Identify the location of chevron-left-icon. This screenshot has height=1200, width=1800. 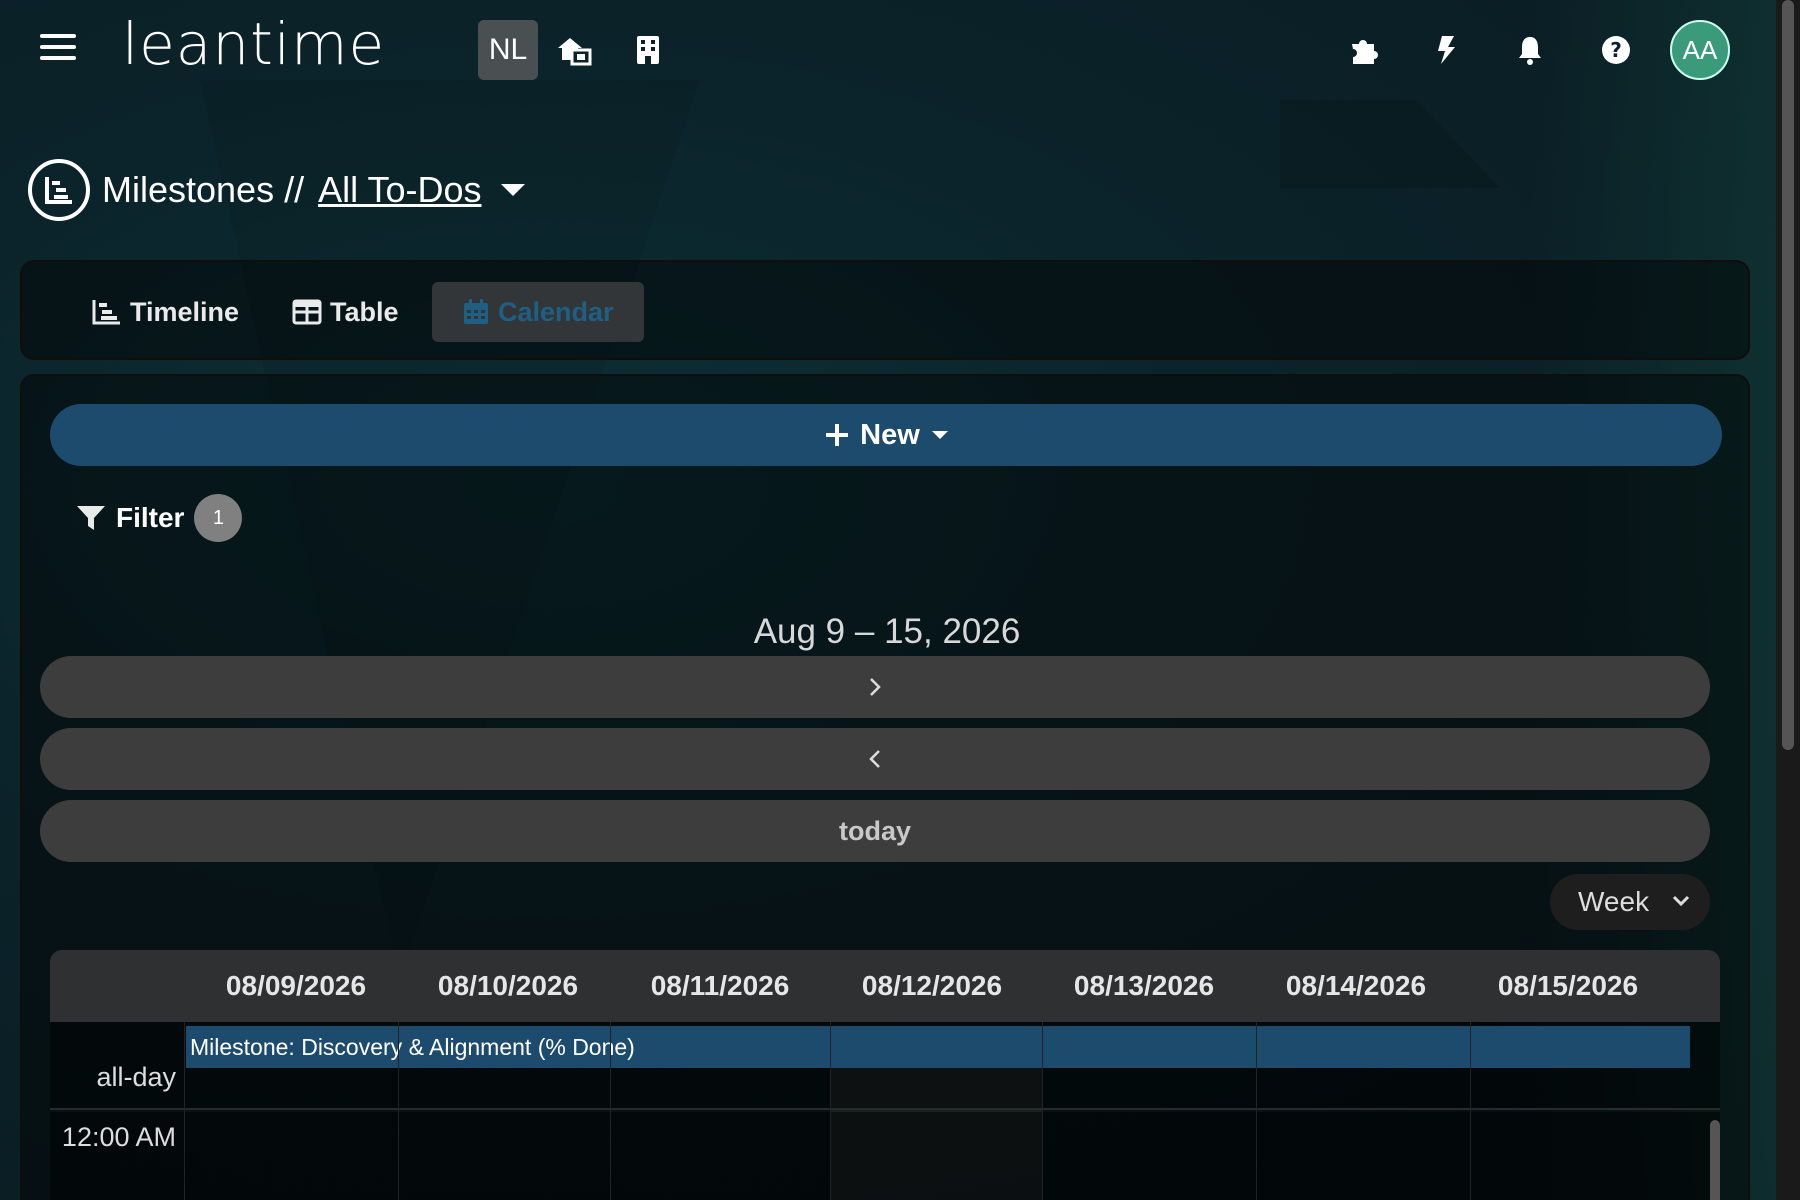
(874, 759).